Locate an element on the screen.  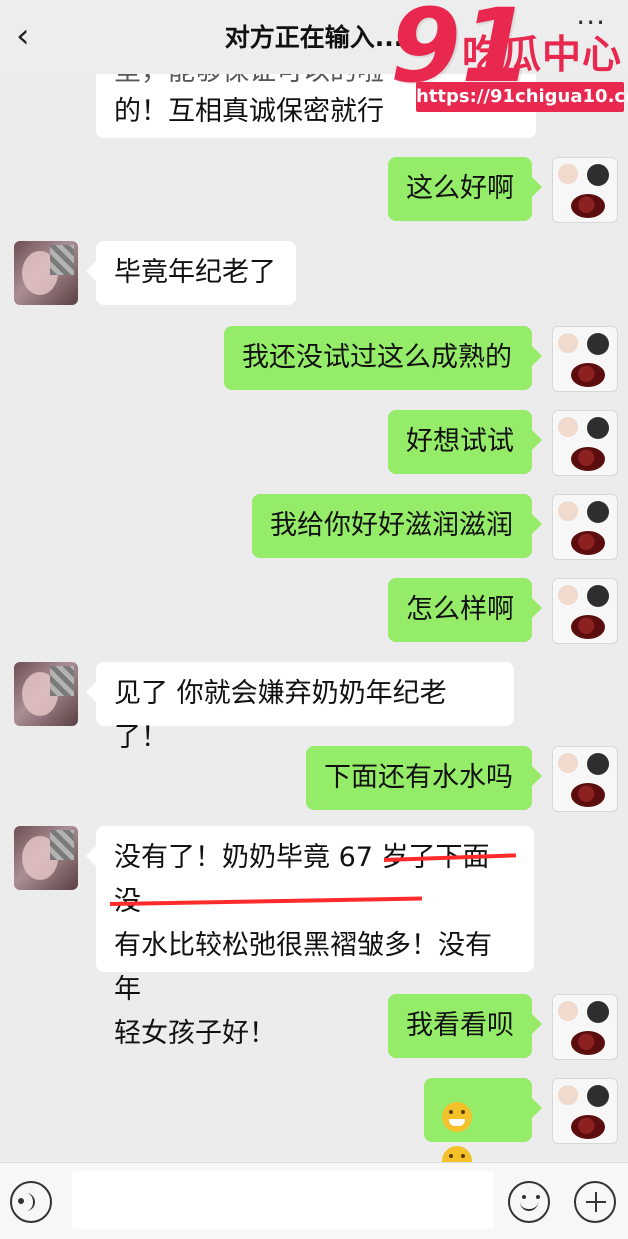
message-bubble-right: 怎么样啊 is located at coordinates (465, 610).